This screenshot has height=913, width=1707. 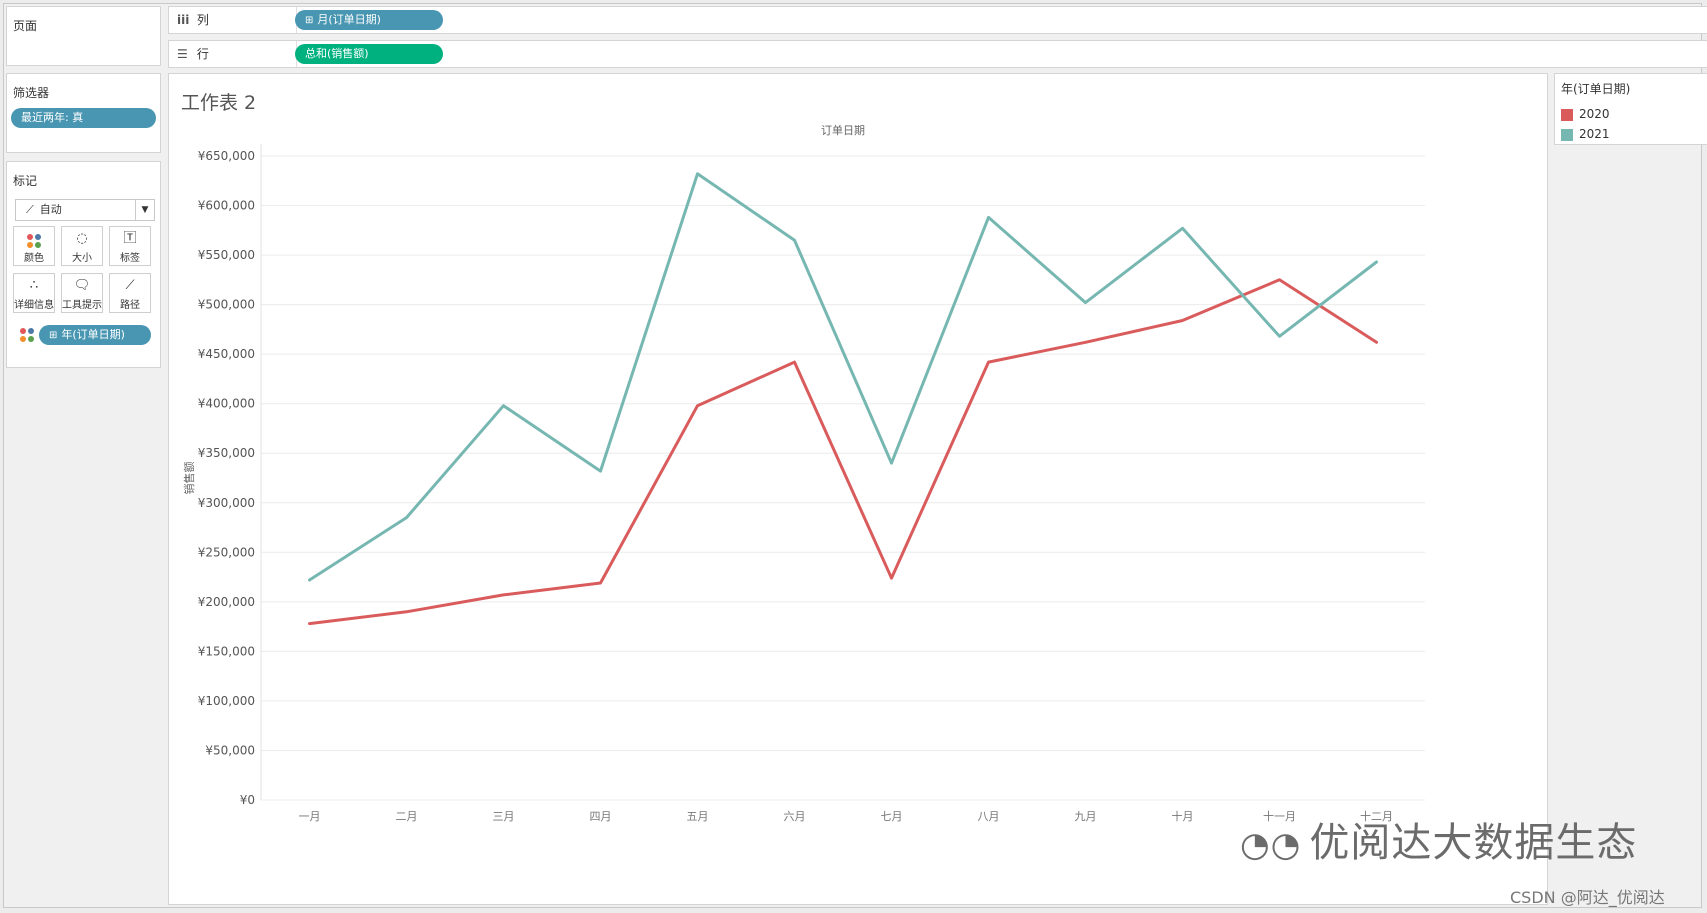 I want to click on wechat-icon: ◔◔, so click(x=1271, y=845).